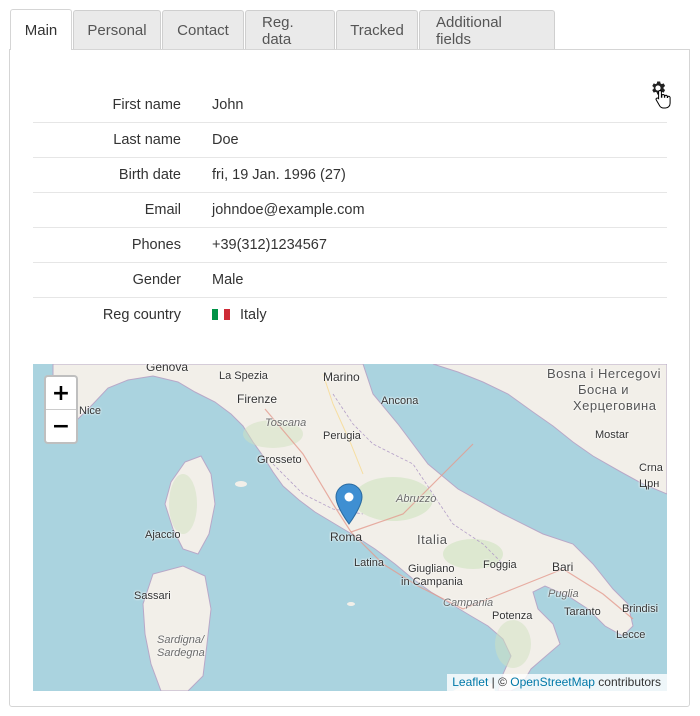  I want to click on zoom-in-button: +, so click(61, 393).